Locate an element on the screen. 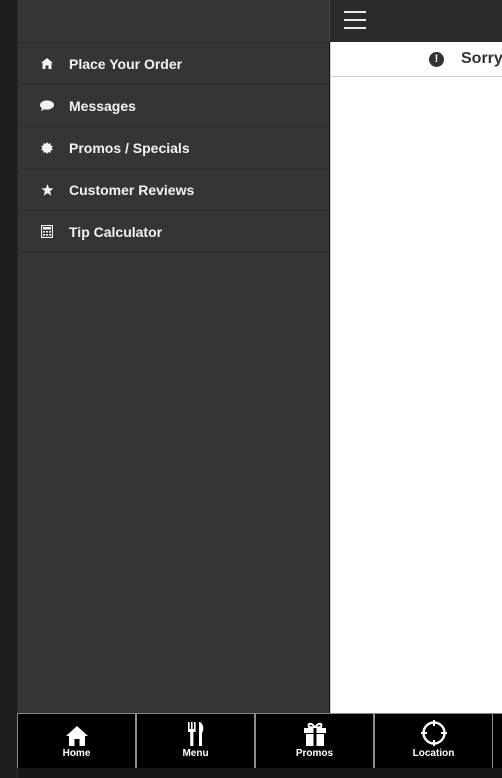 This screenshot has height=778, width=502. sidebar-item-place-your-order: Place Your Order is located at coordinates (173, 64).